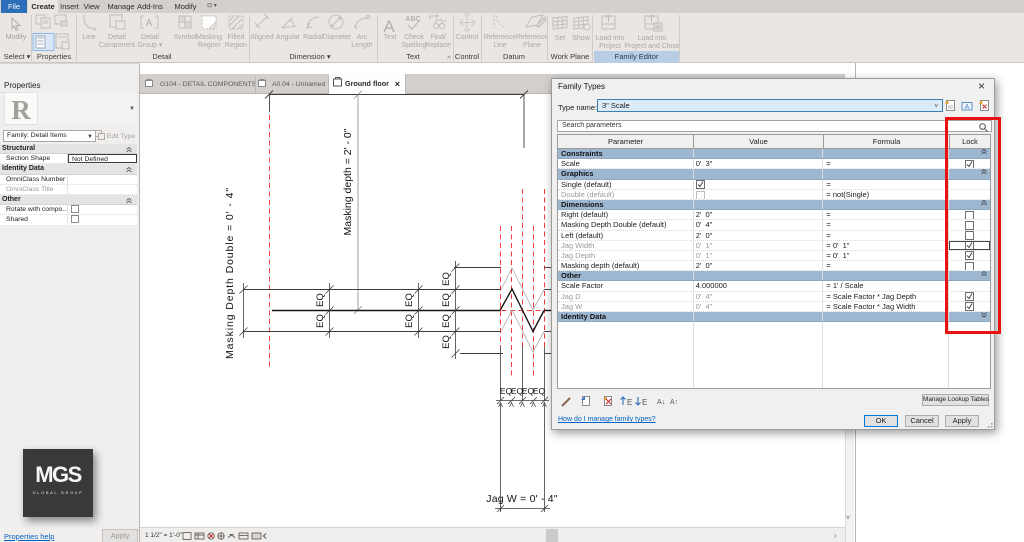 This screenshot has width=1024, height=542. What do you see at coordinates (661, 402) in the screenshot?
I see `svg-text: A↓` at bounding box center [661, 402].